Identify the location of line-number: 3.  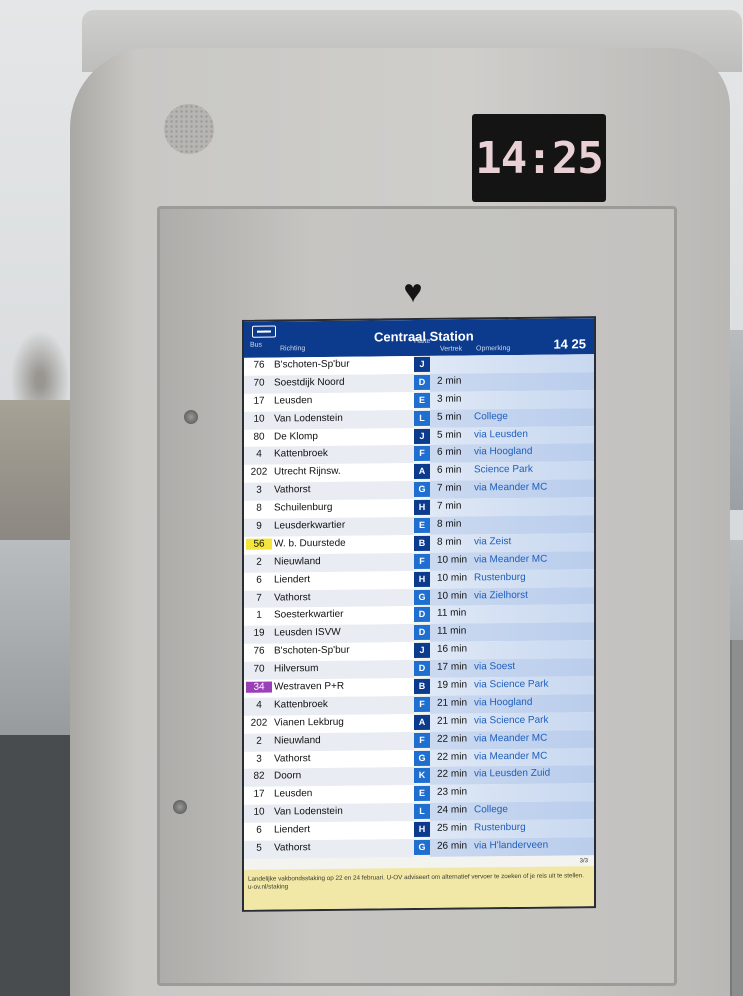
(259, 759).